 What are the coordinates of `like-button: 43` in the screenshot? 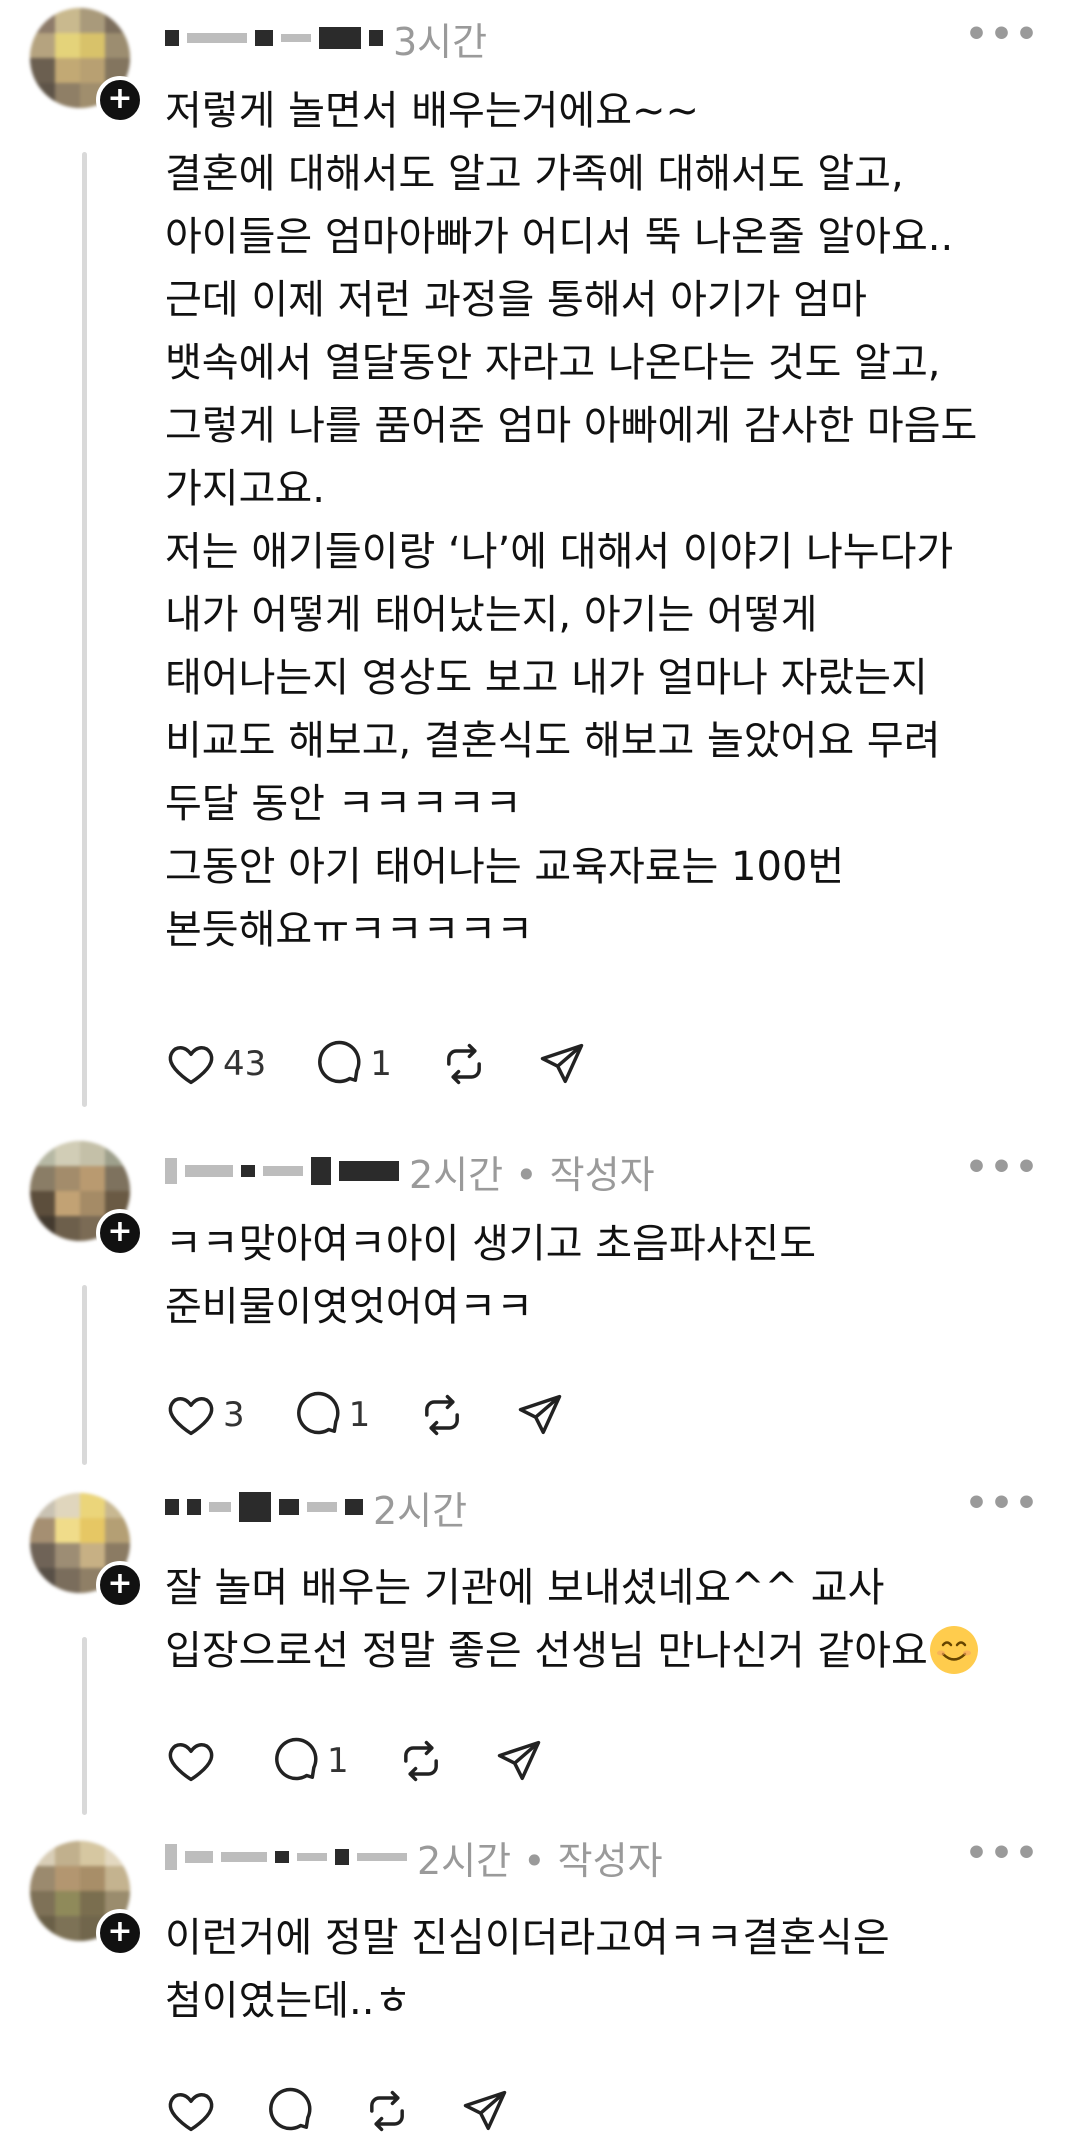 It's located at (215, 1064).